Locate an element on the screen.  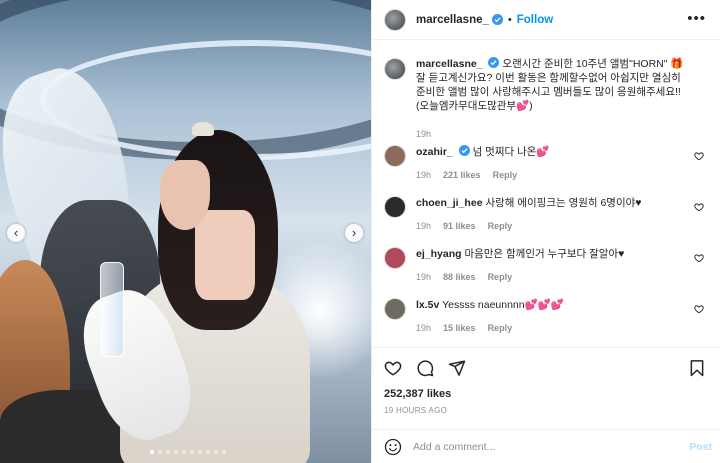
water-bottle is located at coordinates (112, 309).